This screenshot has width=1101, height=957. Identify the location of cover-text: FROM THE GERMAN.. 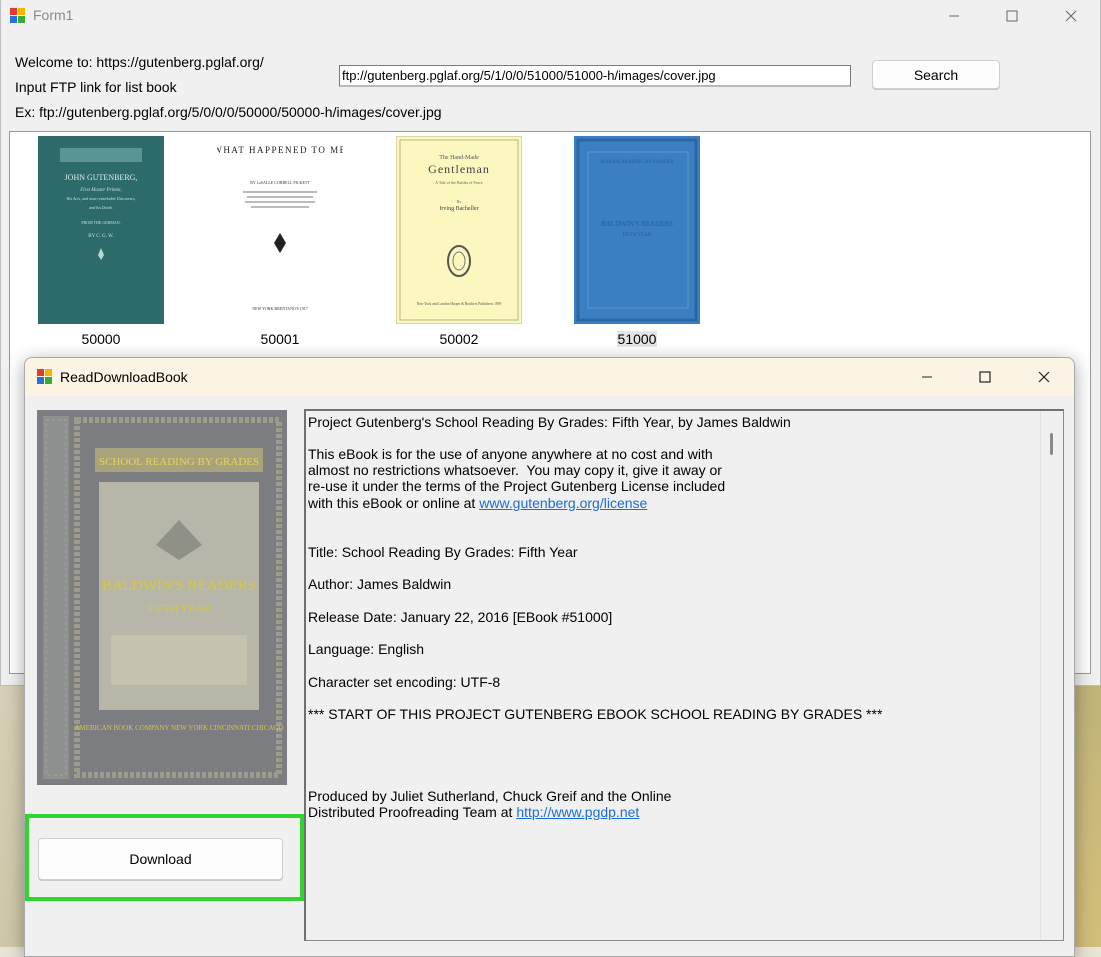
(100, 222).